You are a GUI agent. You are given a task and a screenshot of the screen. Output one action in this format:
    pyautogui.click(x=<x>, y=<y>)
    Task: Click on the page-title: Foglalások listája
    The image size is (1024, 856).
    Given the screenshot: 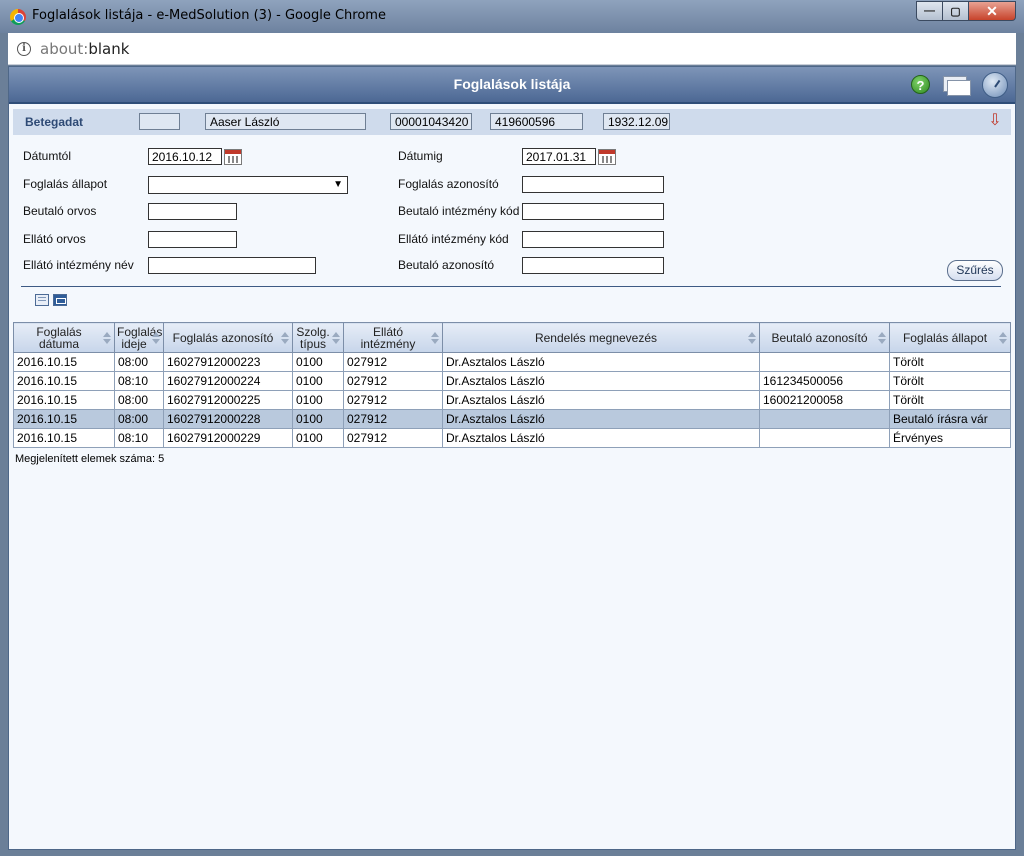 What is the action you would take?
    pyautogui.click(x=512, y=84)
    